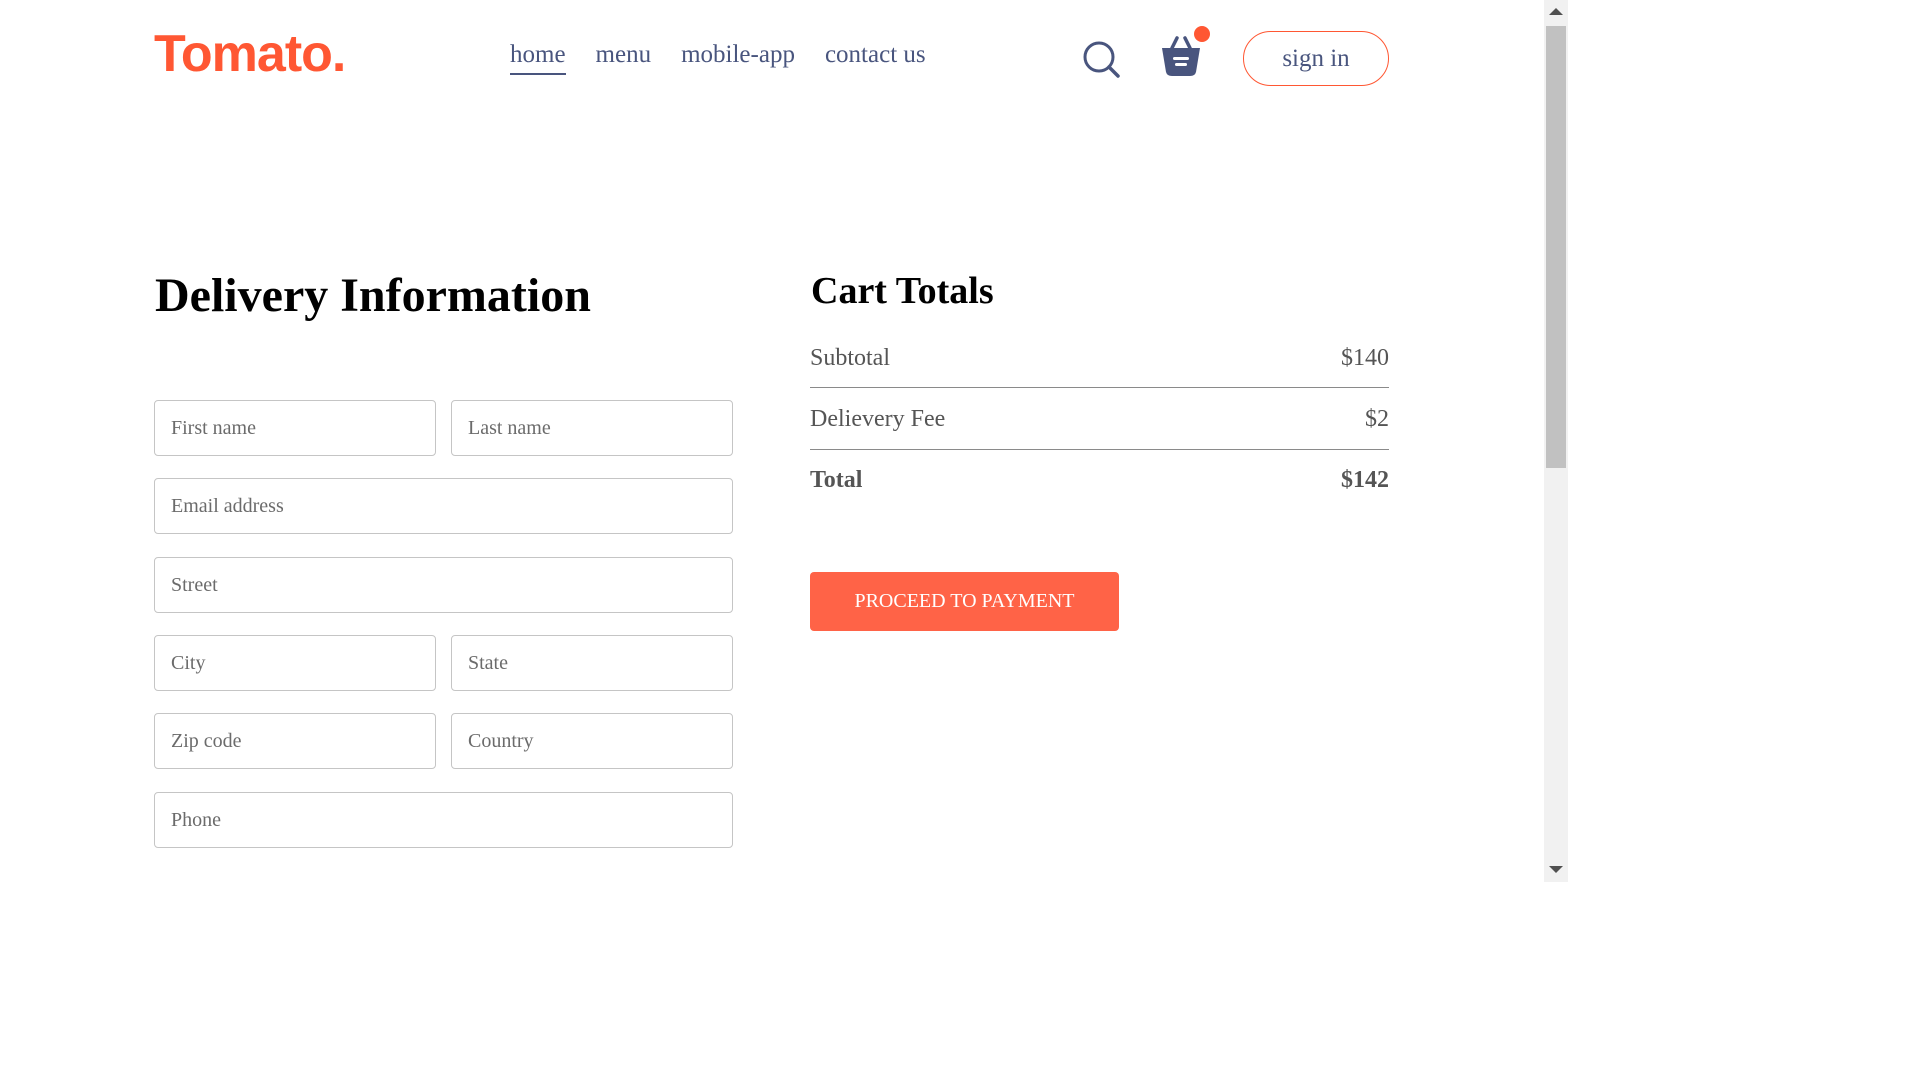 The height and width of the screenshot is (1080, 1920). Describe the element at coordinates (592, 428) in the screenshot. I see `last-name-input` at that location.